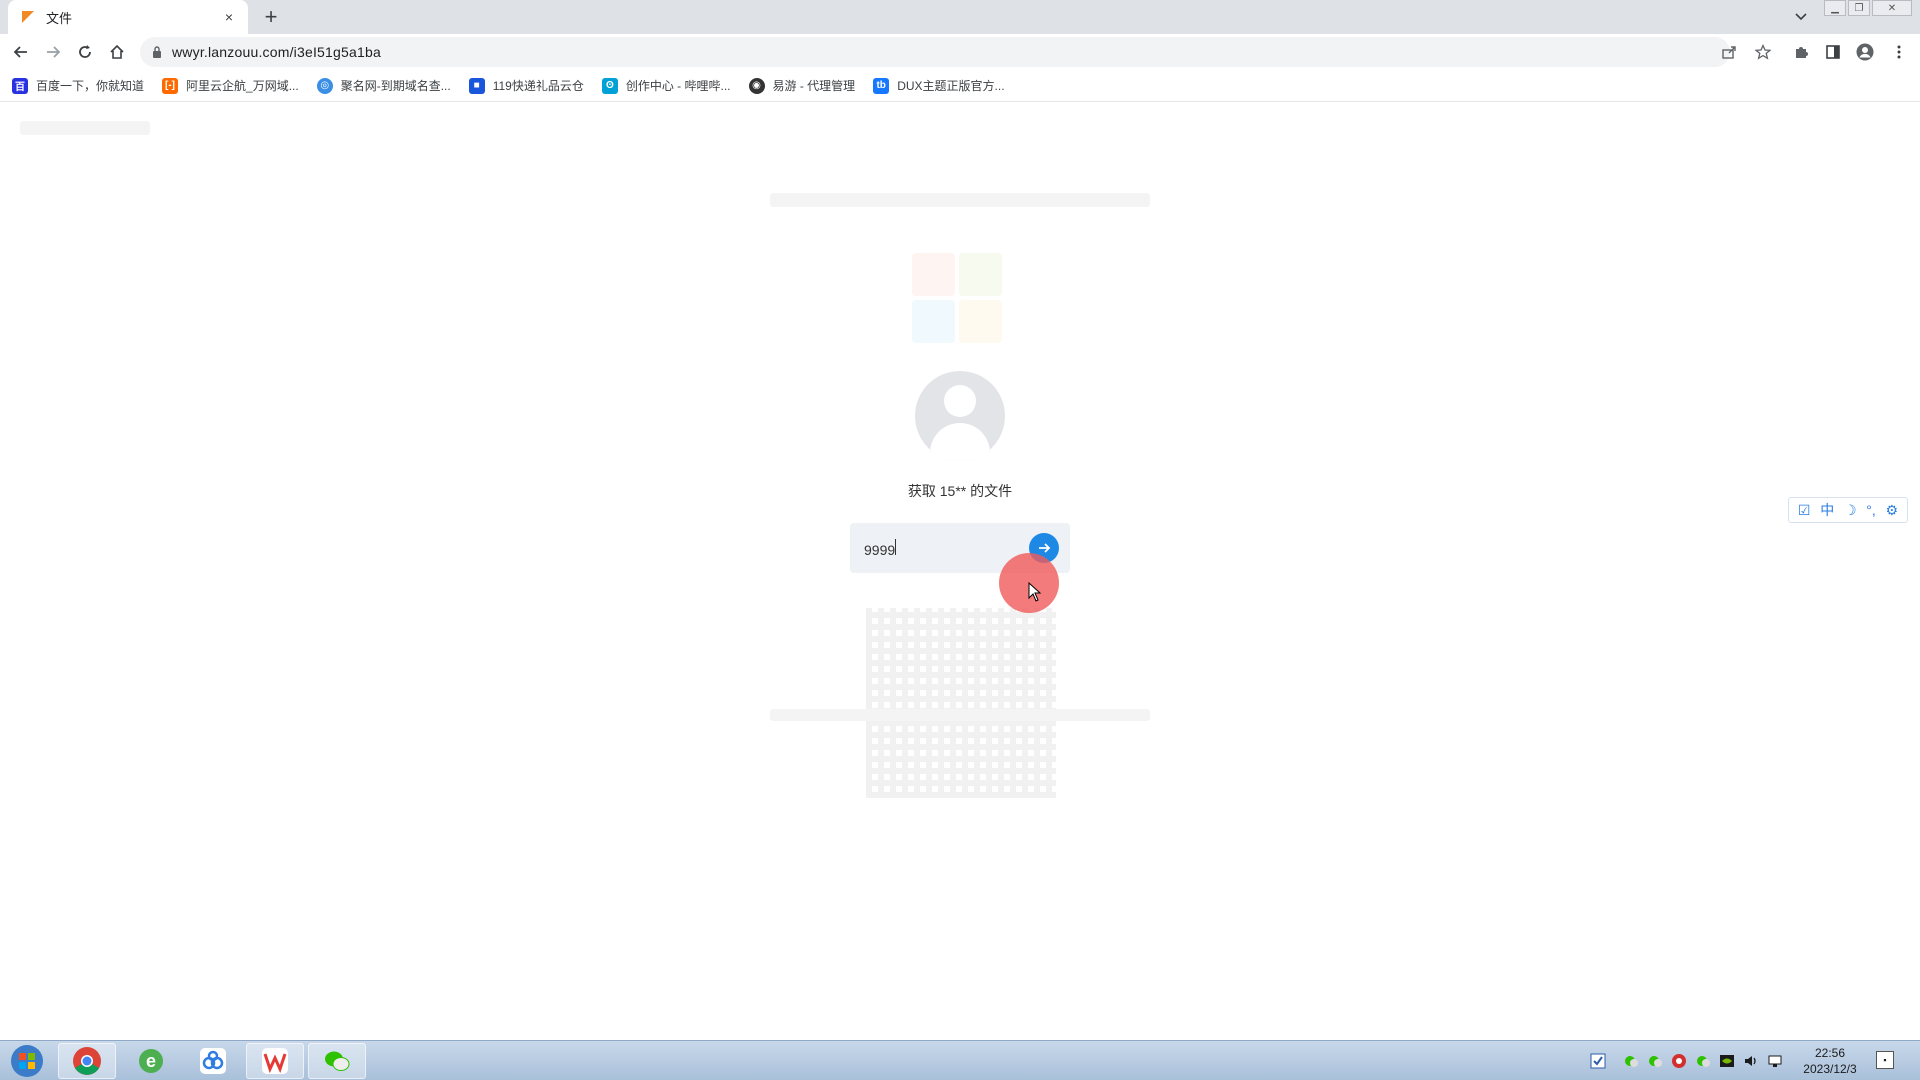 This screenshot has height=1080, width=1920. What do you see at coordinates (957, 298) in the screenshot?
I see `faded-logo-icon` at bounding box center [957, 298].